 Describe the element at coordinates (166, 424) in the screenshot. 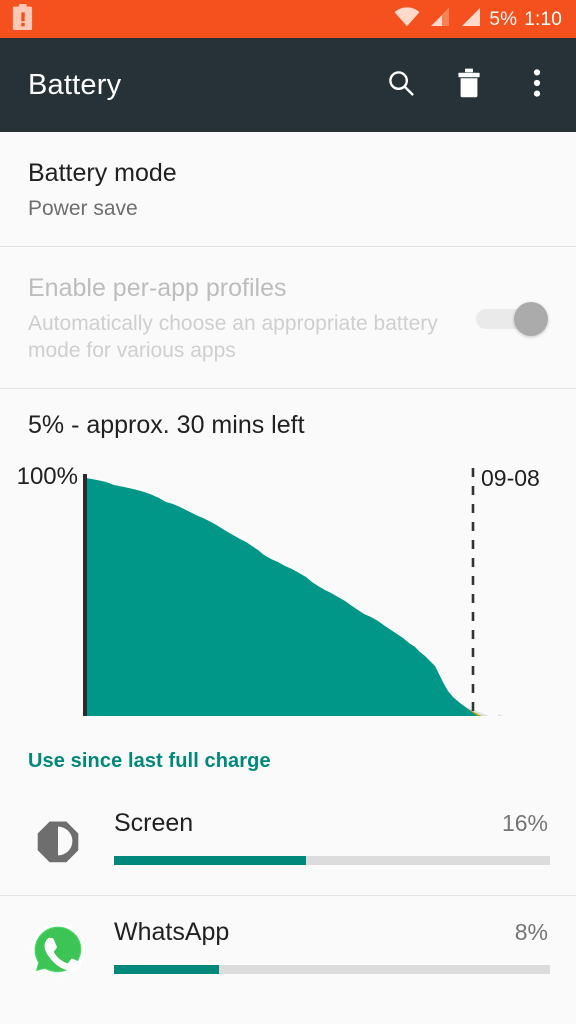

I see `battery-status-text: 5% - approx. 30 mins left` at that location.